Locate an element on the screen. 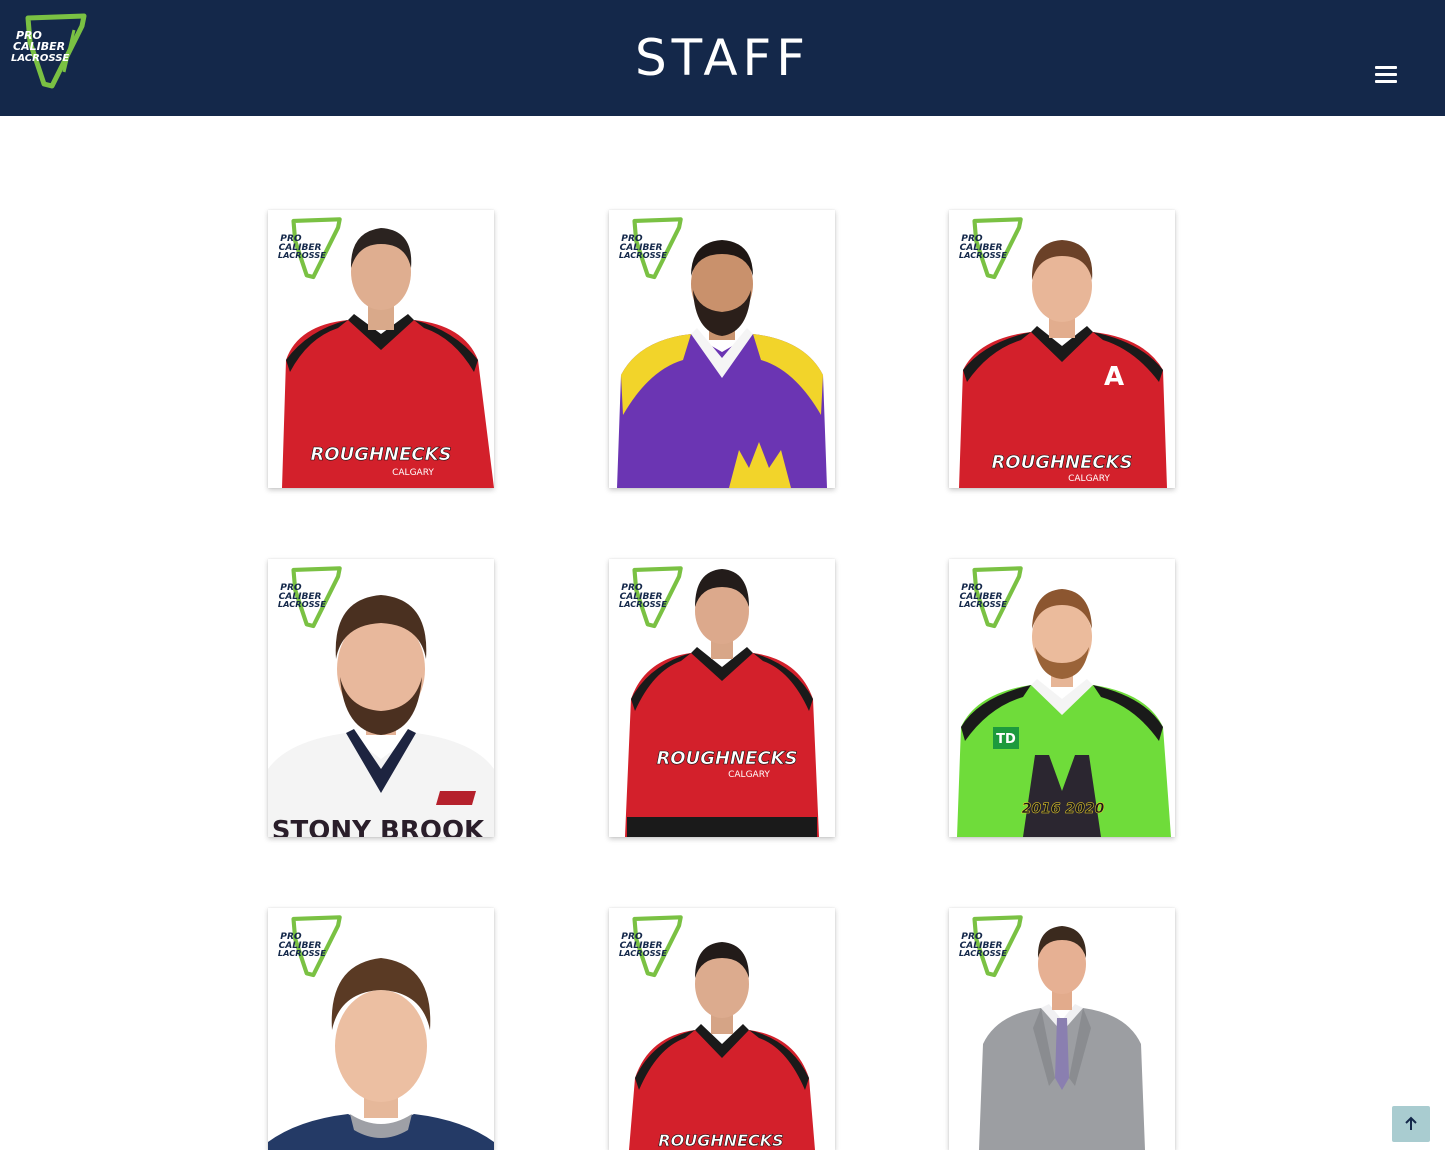 This screenshot has width=1445, height=1150. jersey-letter: A is located at coordinates (1114, 377).